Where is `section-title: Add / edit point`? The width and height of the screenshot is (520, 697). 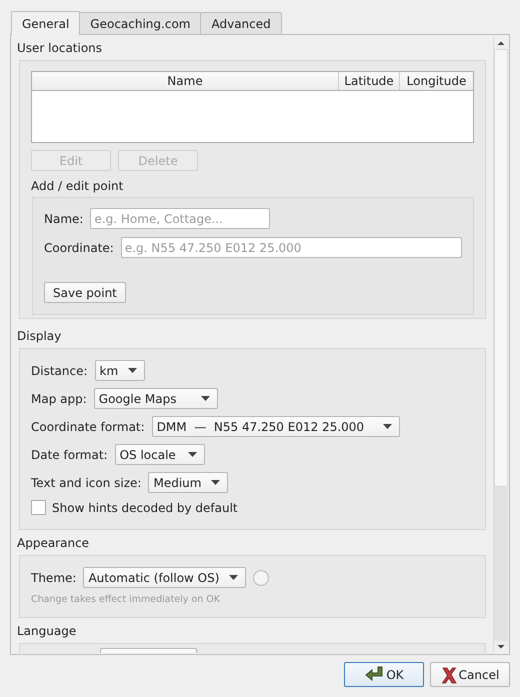
section-title: Add / edit point is located at coordinates (77, 187).